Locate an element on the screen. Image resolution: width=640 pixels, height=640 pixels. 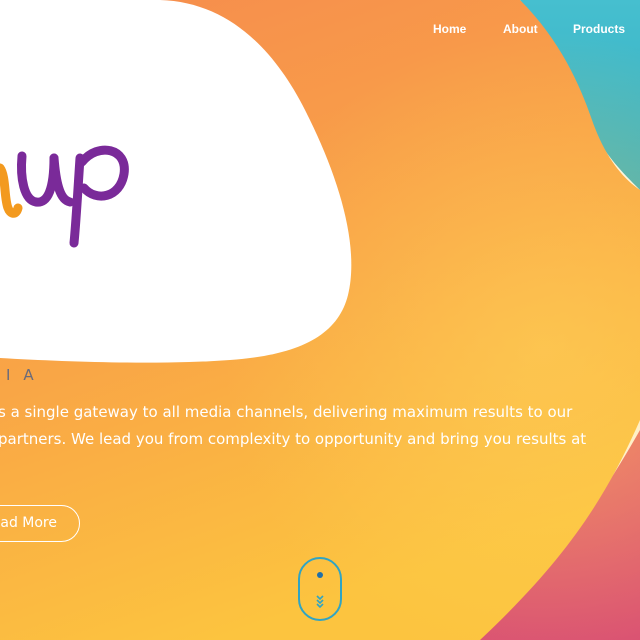
logo-wordmark is located at coordinates (64, 196).